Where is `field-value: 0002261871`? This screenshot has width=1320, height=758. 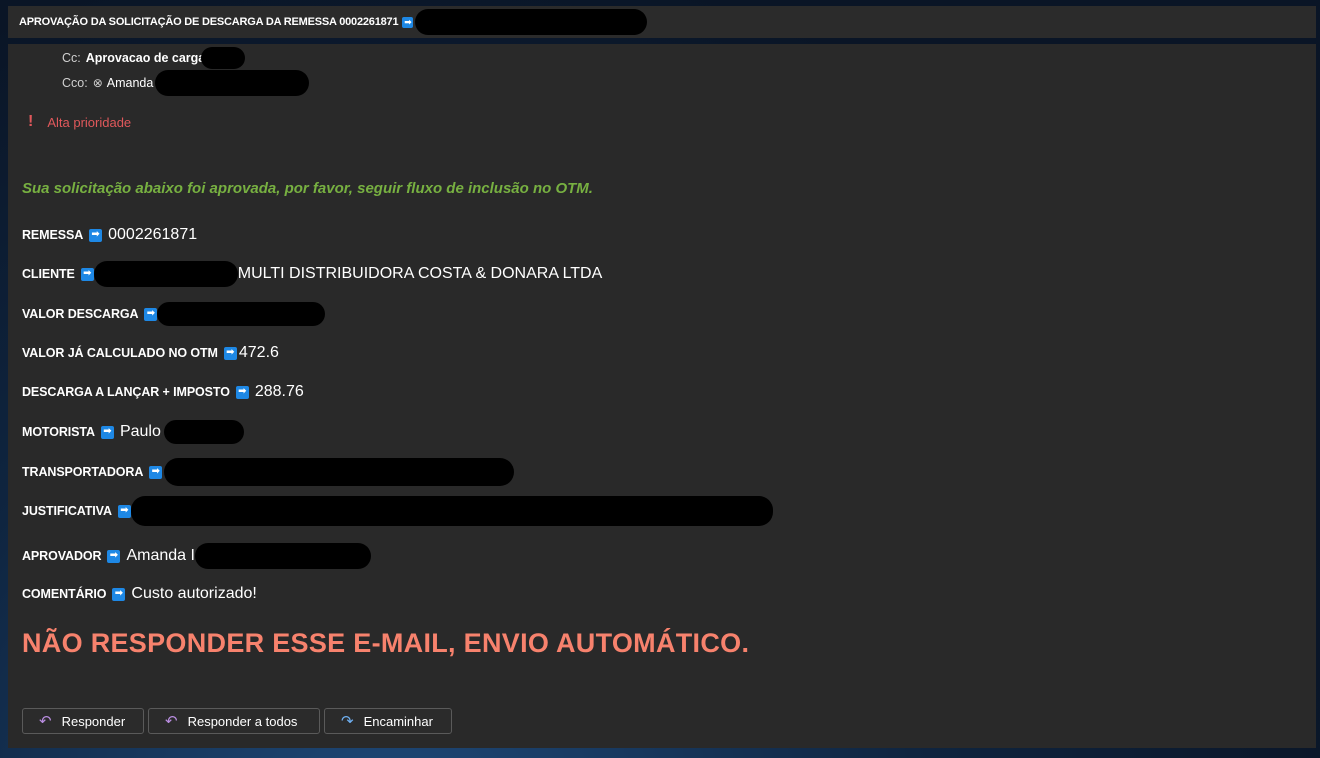
field-value: 0002261871 is located at coordinates (153, 234).